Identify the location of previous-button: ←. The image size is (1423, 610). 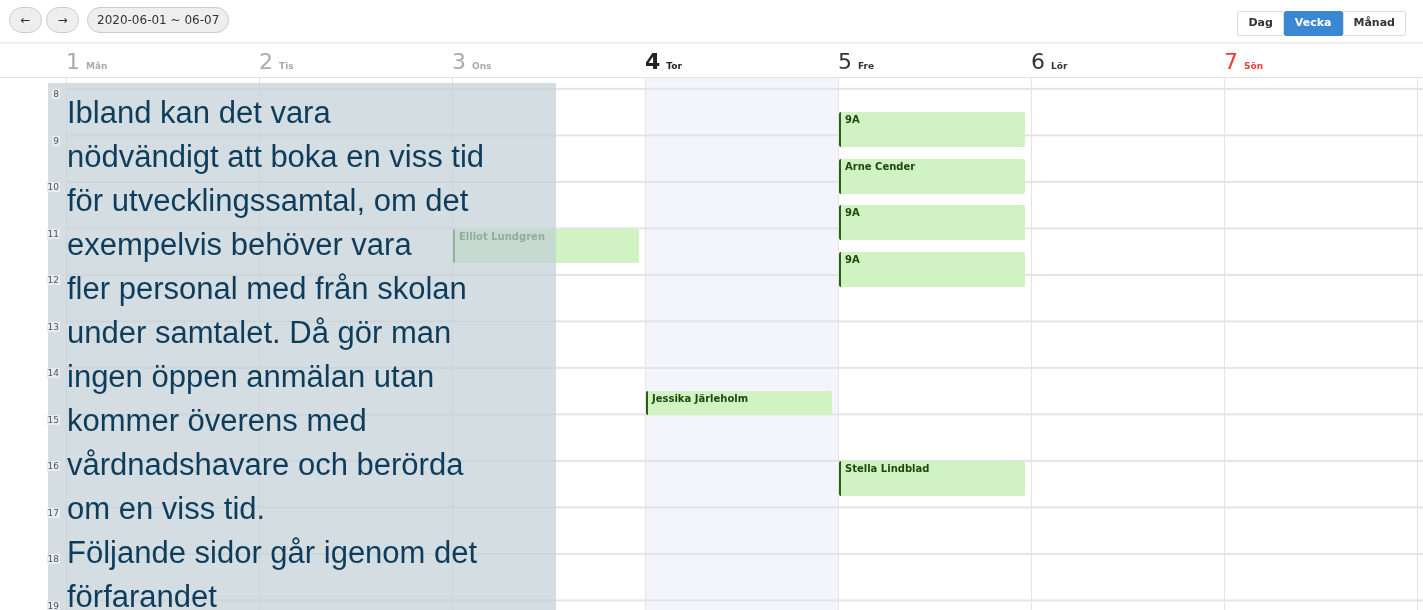
(25, 20).